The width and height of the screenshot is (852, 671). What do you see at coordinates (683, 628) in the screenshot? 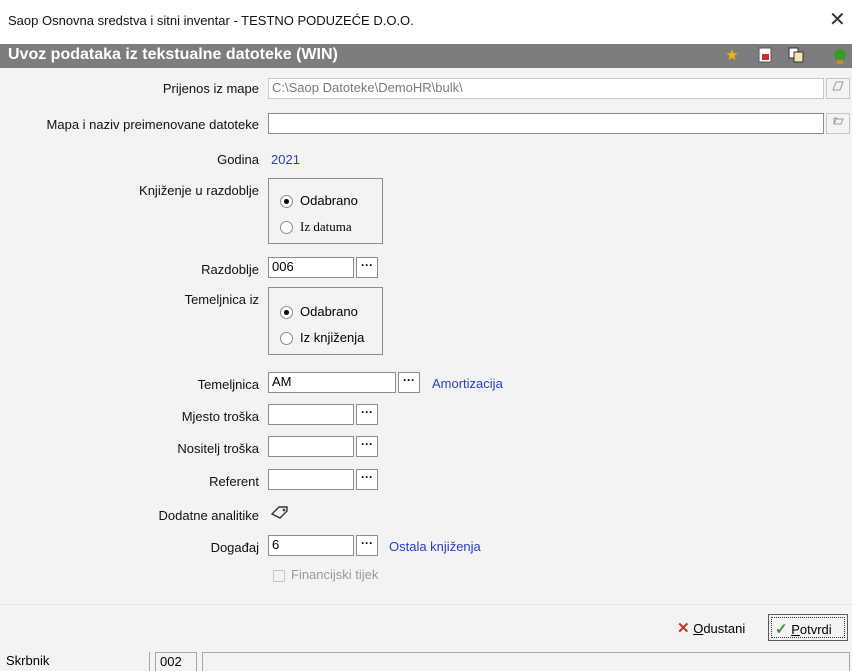
I see `cancel-x-icon: ✕` at bounding box center [683, 628].